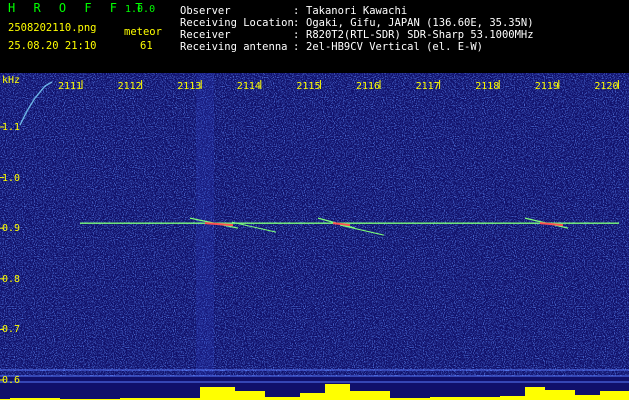 The height and width of the screenshot is (400, 629). I want to click on observer-label: Observer, so click(205, 11).